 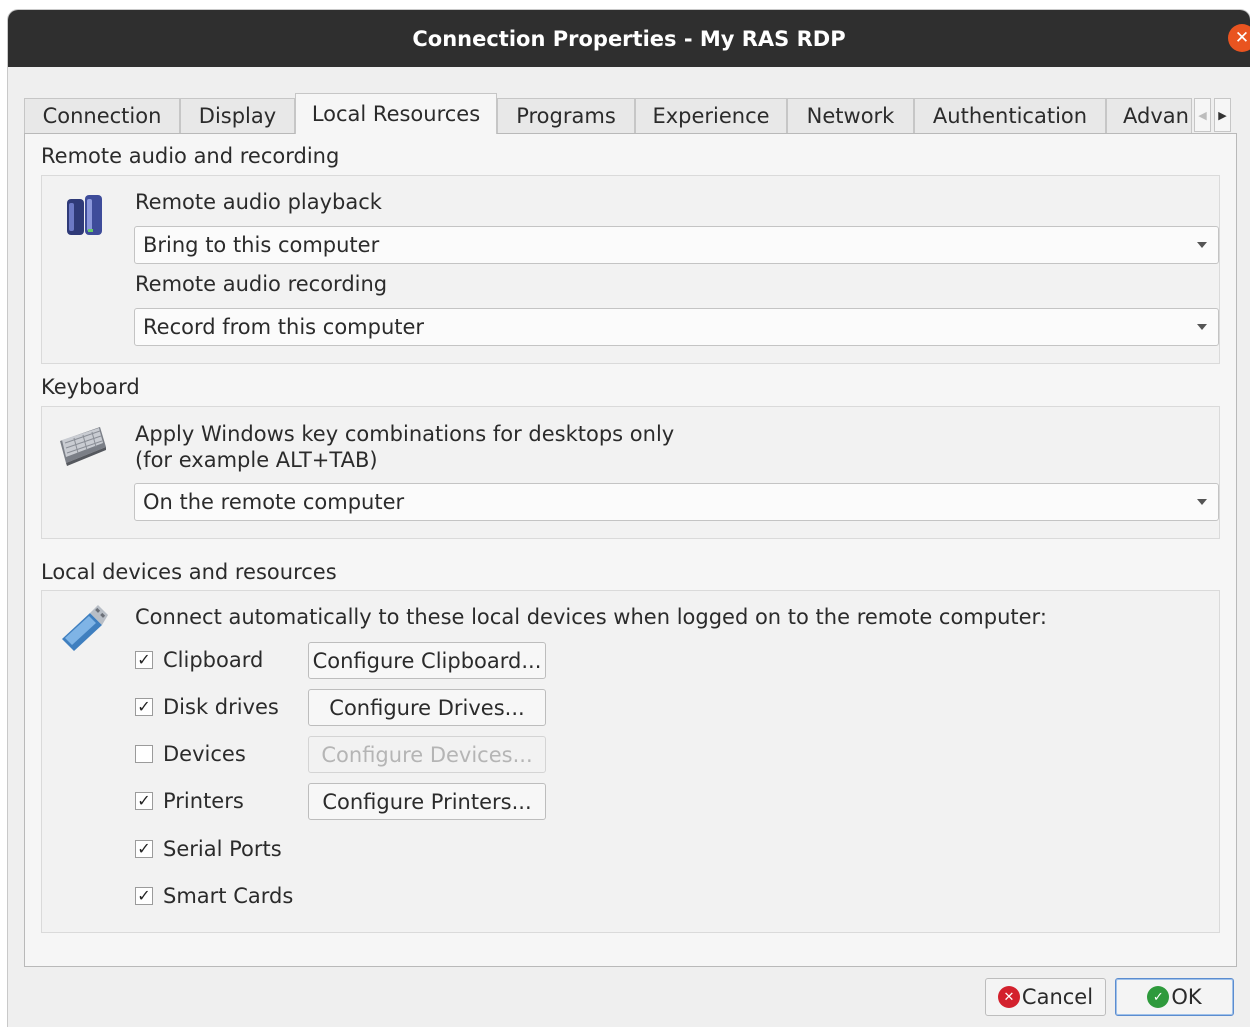 What do you see at coordinates (144, 660) in the screenshot?
I see `clipboard-checkbox: ✓` at bounding box center [144, 660].